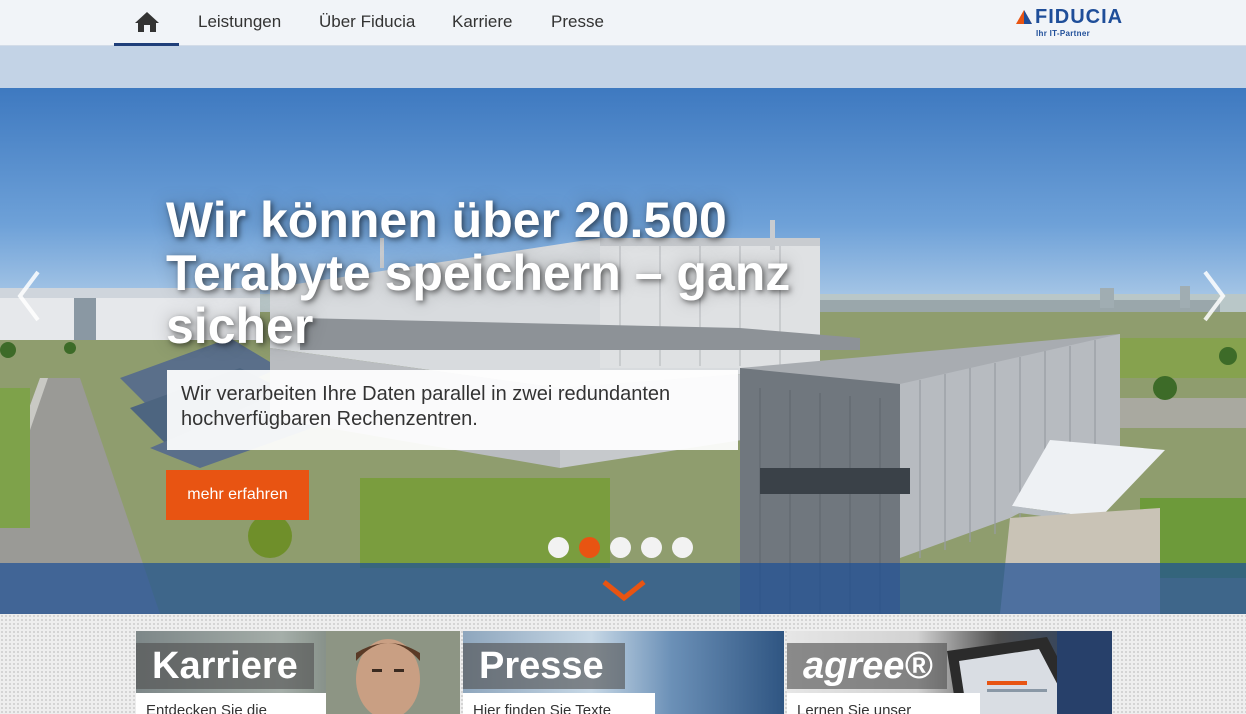 The width and height of the screenshot is (1246, 714). I want to click on chevron-left-icon, so click(28, 296).